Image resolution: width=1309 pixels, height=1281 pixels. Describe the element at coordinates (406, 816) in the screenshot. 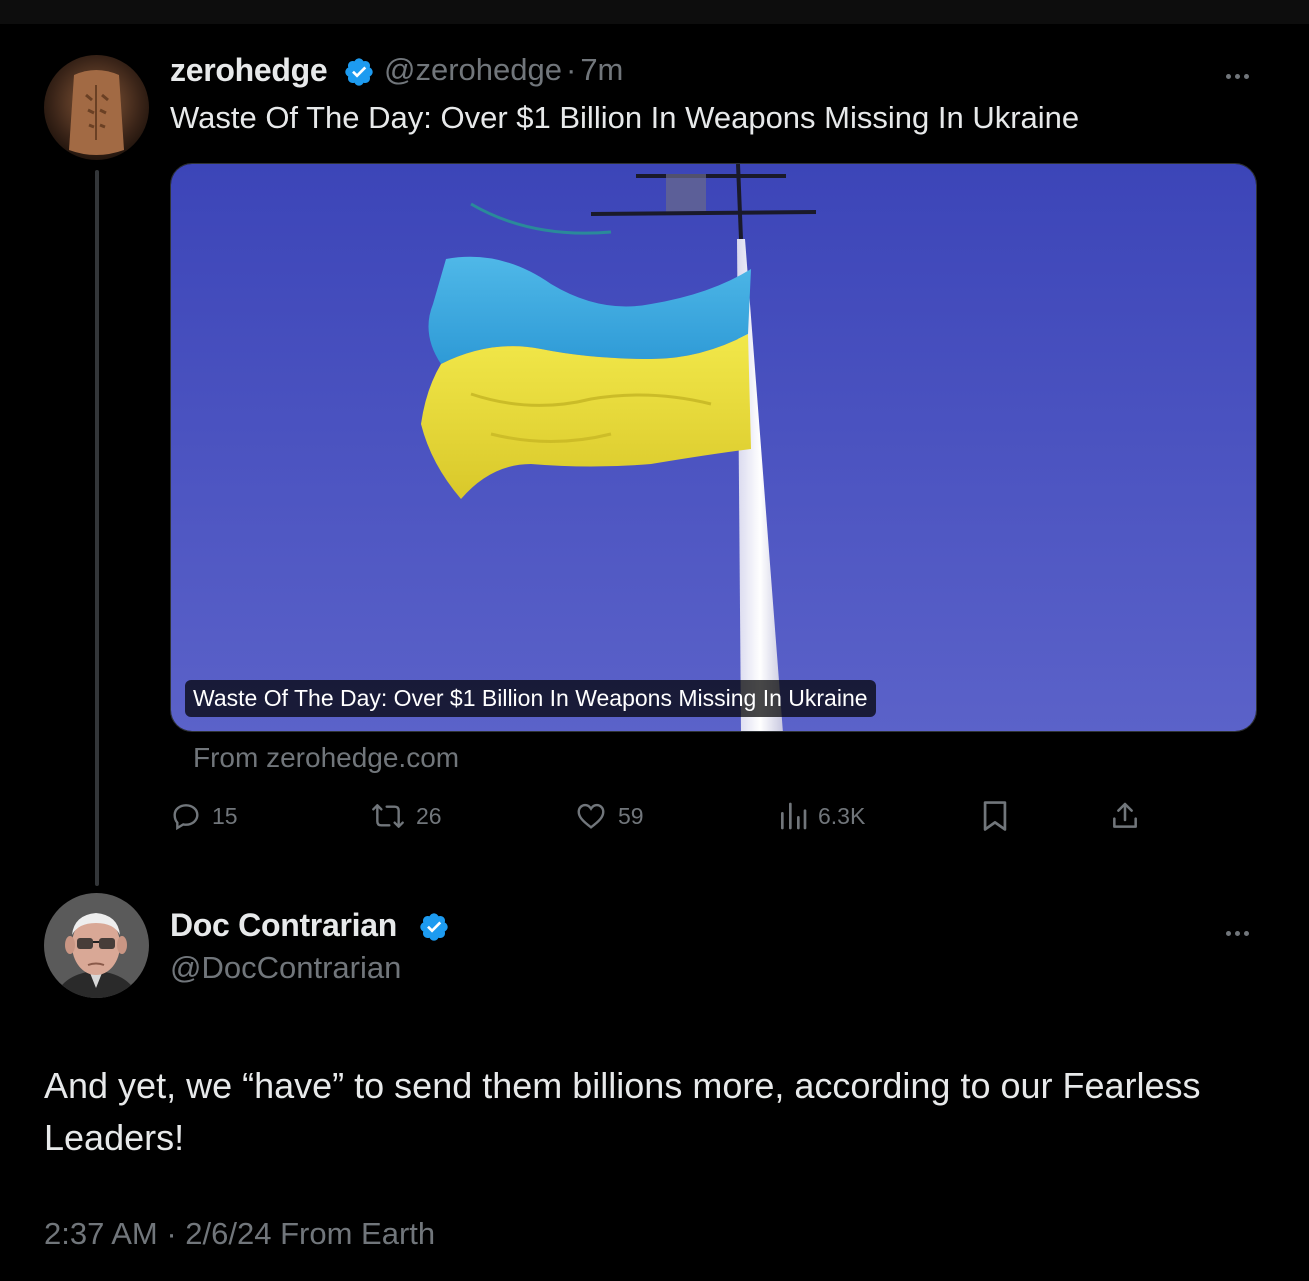

I see `repost-button: 26` at that location.